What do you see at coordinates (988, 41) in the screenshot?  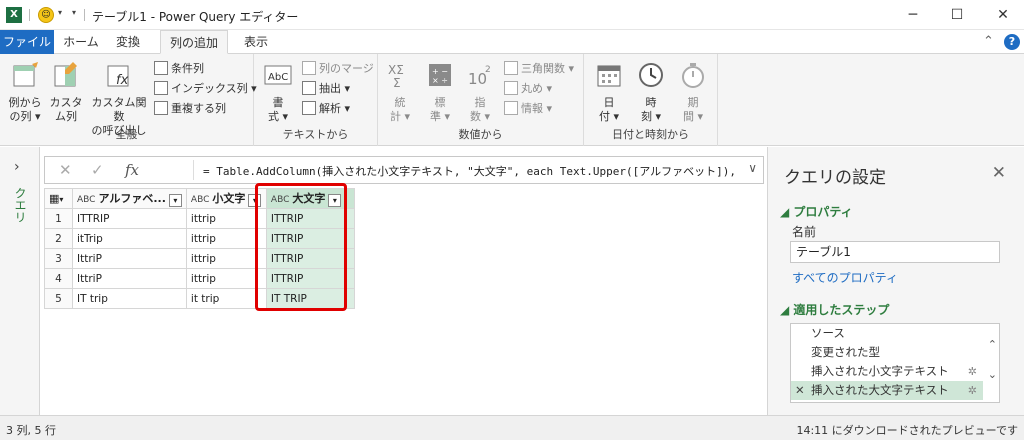 I see `chevron-up-icon: ⌃` at bounding box center [988, 41].